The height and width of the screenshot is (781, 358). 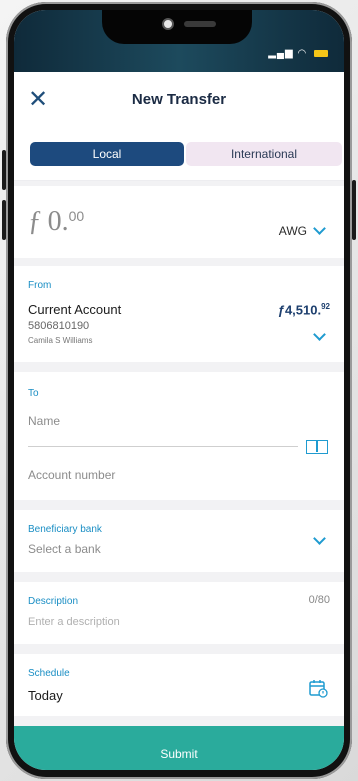 I want to click on description-section: Description 0/80 Enter a description, so click(x=179, y=613).